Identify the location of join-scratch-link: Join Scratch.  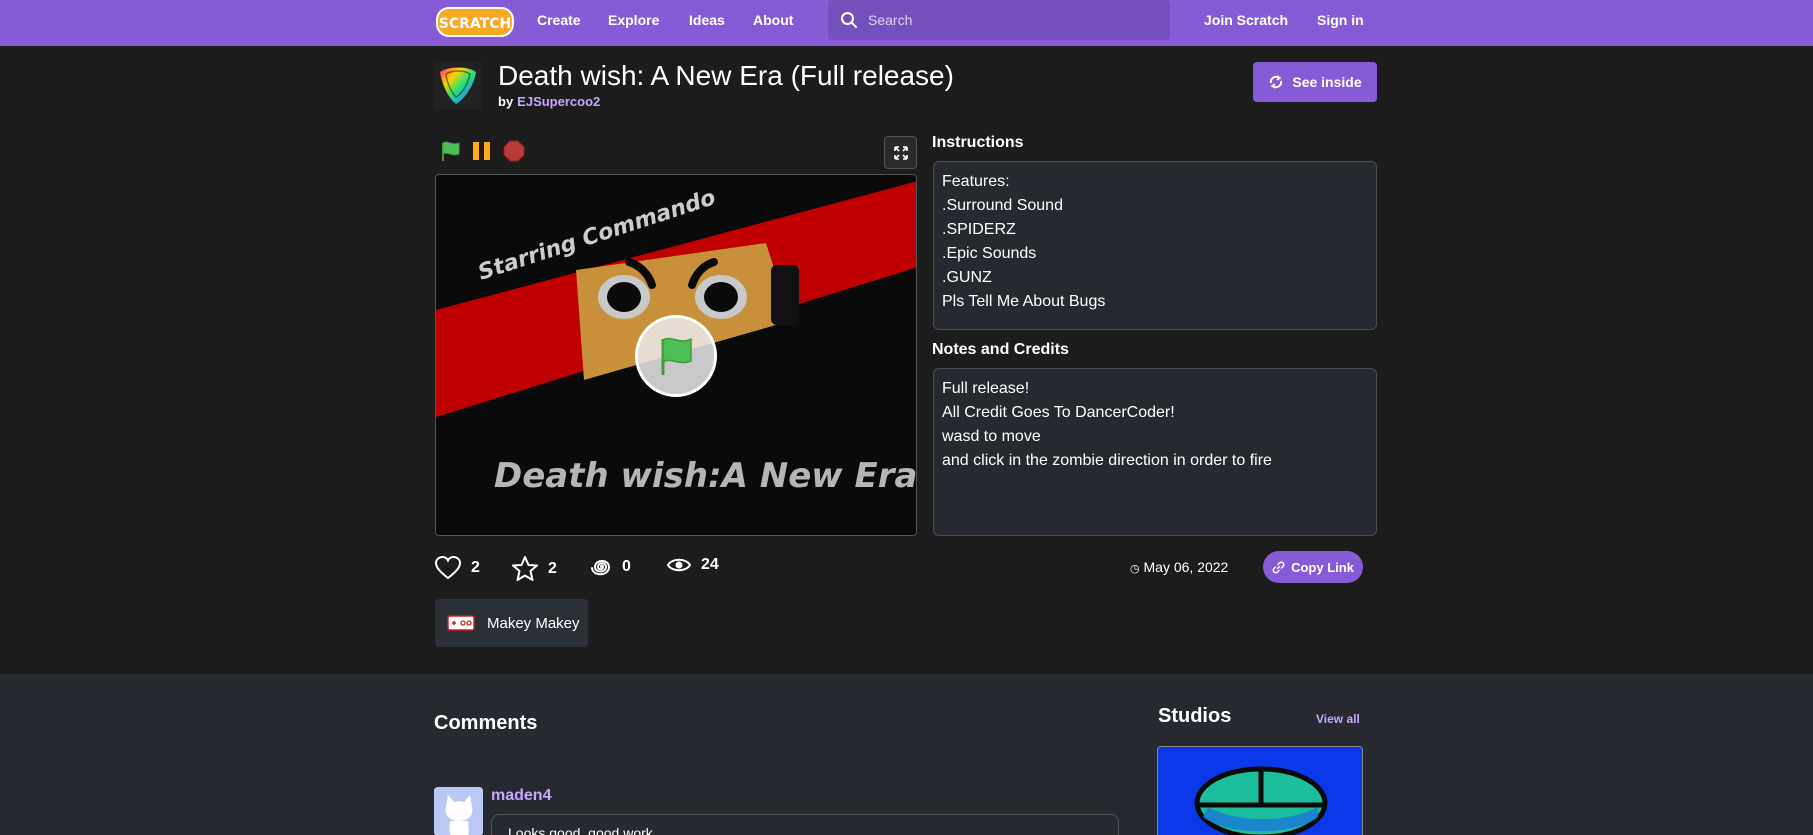
(1246, 20).